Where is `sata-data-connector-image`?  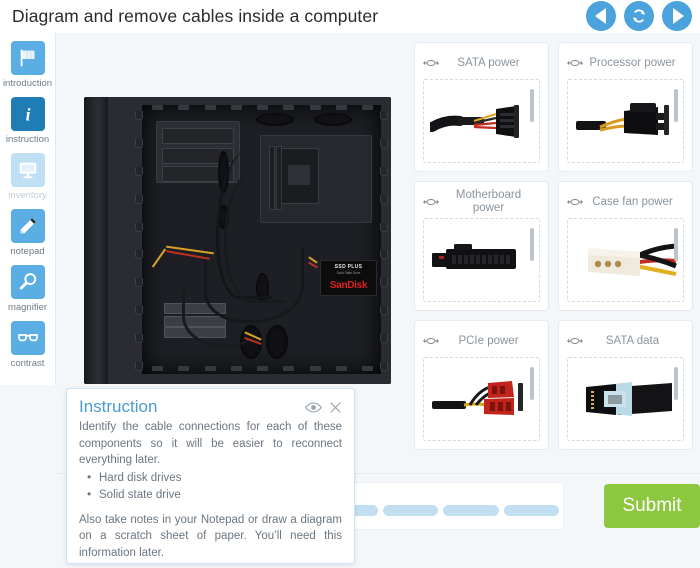 sata-data-connector-image is located at coordinates (625, 399).